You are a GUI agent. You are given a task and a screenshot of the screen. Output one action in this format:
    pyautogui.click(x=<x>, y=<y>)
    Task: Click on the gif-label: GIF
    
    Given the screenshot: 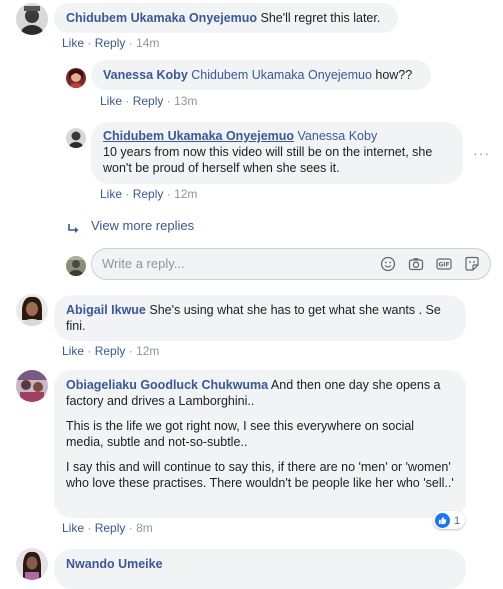 What is the action you would take?
    pyautogui.click(x=443, y=265)
    